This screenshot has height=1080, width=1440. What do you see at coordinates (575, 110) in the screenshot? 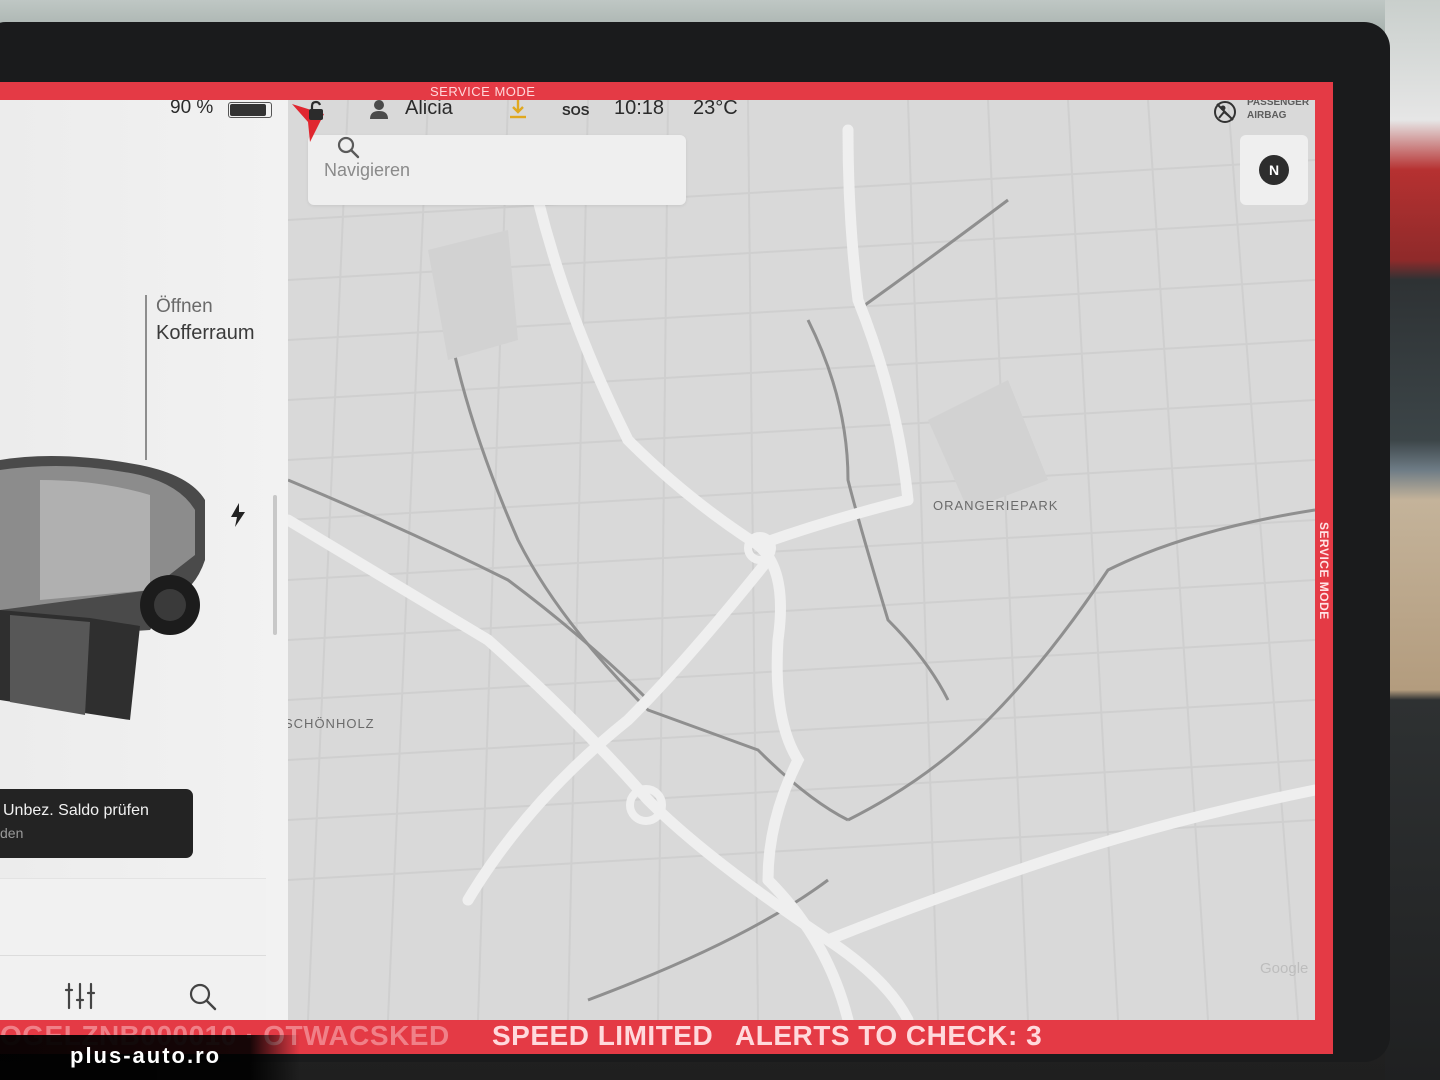
I see `sos-call-icon: SOS` at bounding box center [575, 110].